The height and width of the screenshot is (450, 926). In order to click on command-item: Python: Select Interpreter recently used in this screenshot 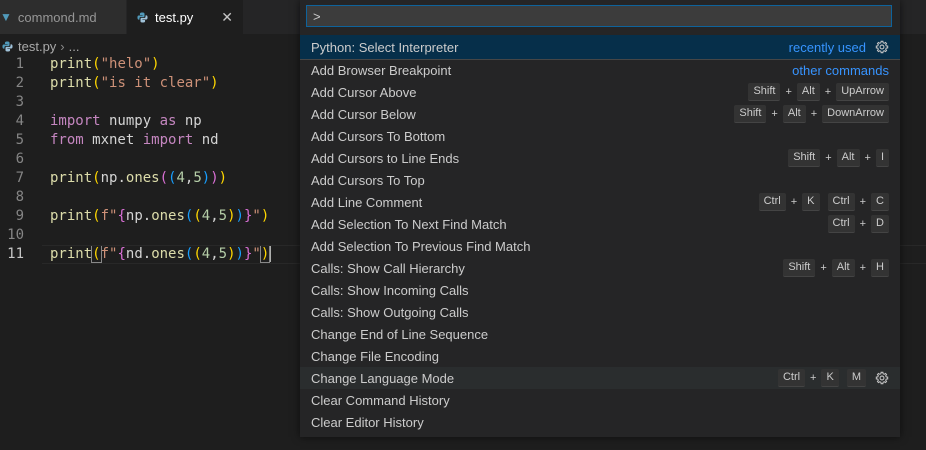, I will do `click(600, 47)`.